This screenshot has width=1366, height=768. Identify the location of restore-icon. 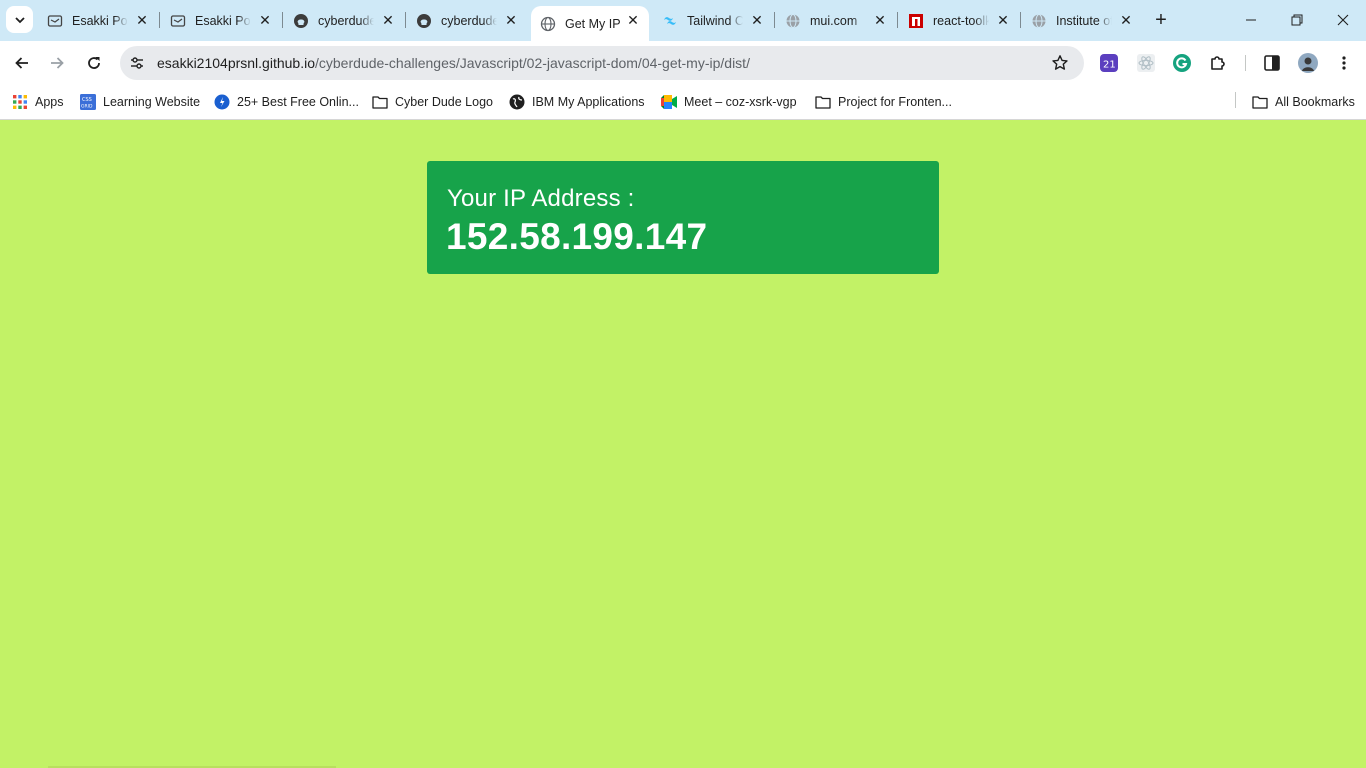
(1297, 20).